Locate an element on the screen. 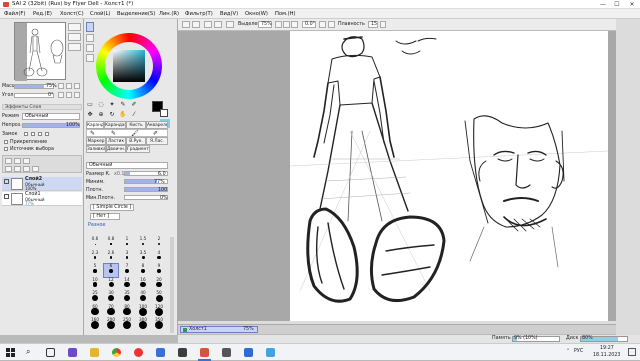 This screenshot has width=640, height=361. size-multiplier: x0.1 is located at coordinates (119, 174).